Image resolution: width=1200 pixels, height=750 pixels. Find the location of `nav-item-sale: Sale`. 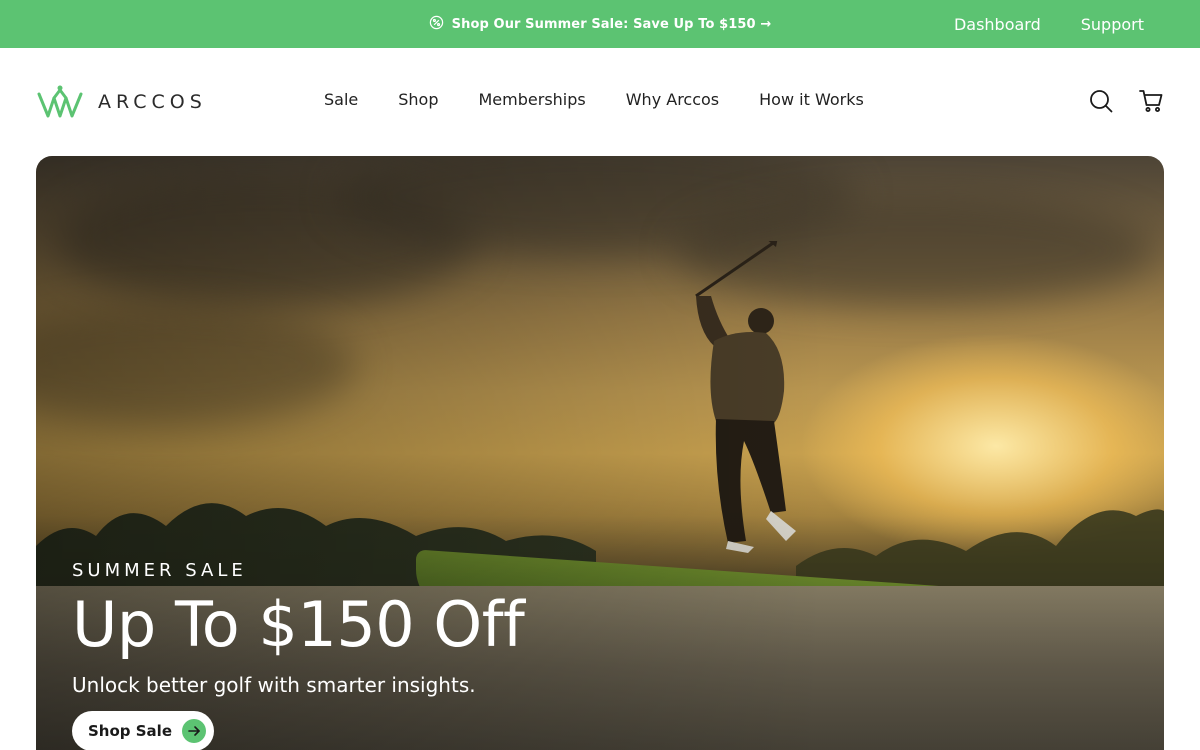

nav-item-sale: Sale is located at coordinates (341, 99).